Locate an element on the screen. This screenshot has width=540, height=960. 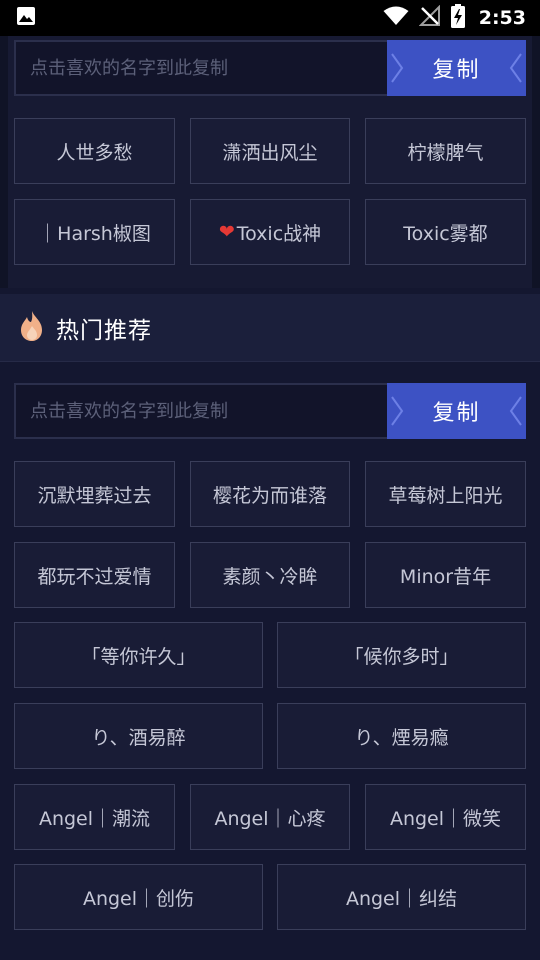
hot-copy-button: 复制 is located at coordinates (456, 411).